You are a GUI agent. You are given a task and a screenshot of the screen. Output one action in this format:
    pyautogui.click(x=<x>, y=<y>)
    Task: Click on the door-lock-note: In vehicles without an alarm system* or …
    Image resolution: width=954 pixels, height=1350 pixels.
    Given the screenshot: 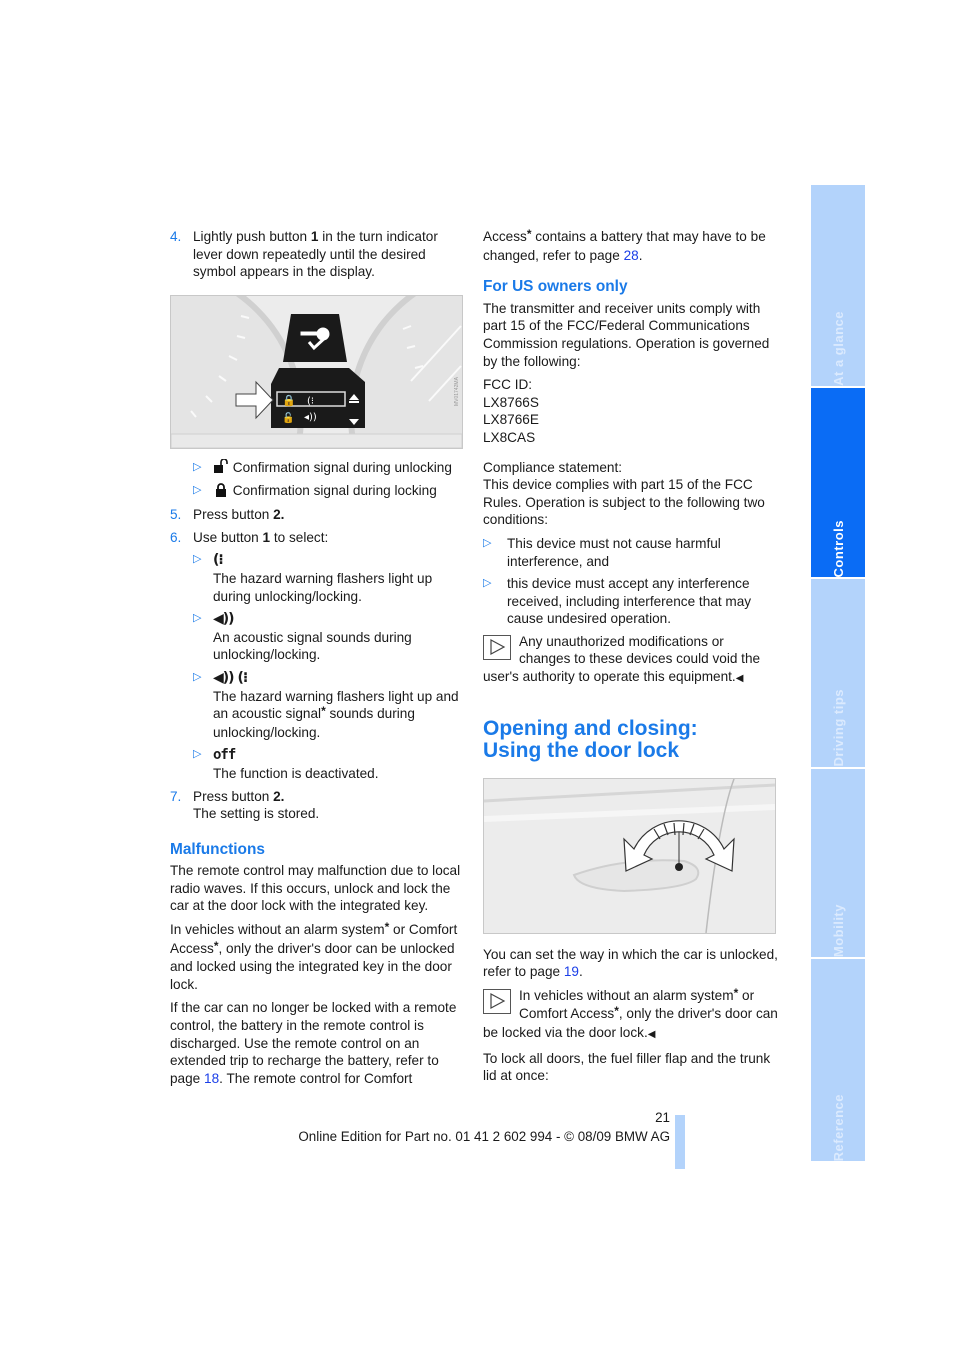 What is the action you would take?
    pyautogui.click(x=630, y=1013)
    